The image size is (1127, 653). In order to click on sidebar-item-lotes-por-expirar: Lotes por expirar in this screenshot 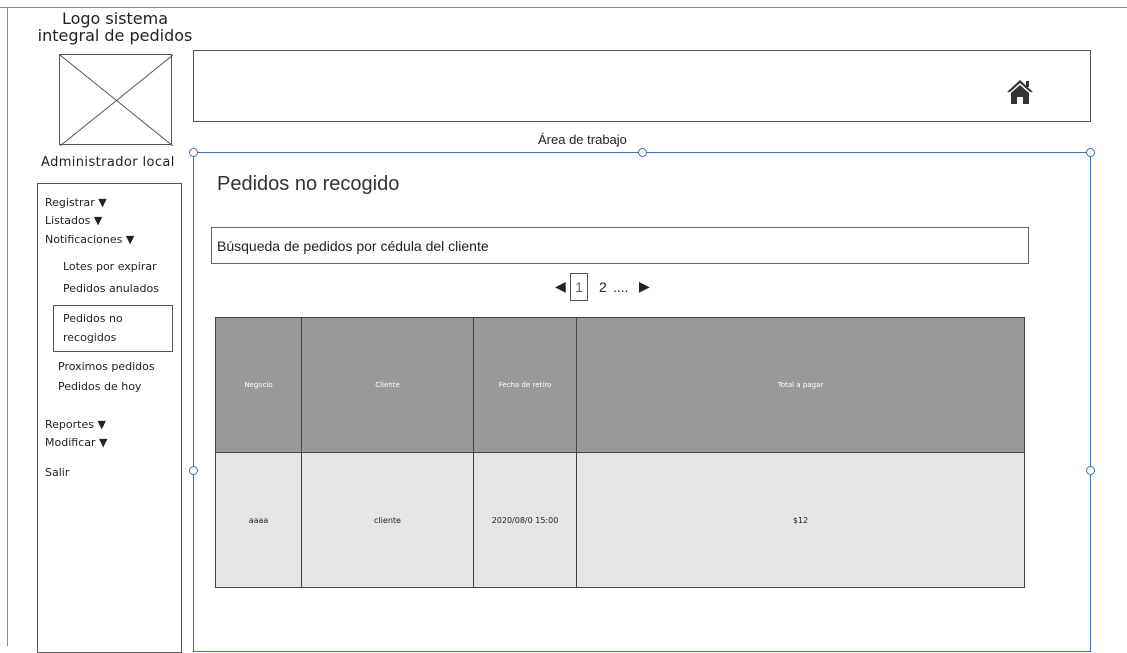, I will do `click(110, 267)`.